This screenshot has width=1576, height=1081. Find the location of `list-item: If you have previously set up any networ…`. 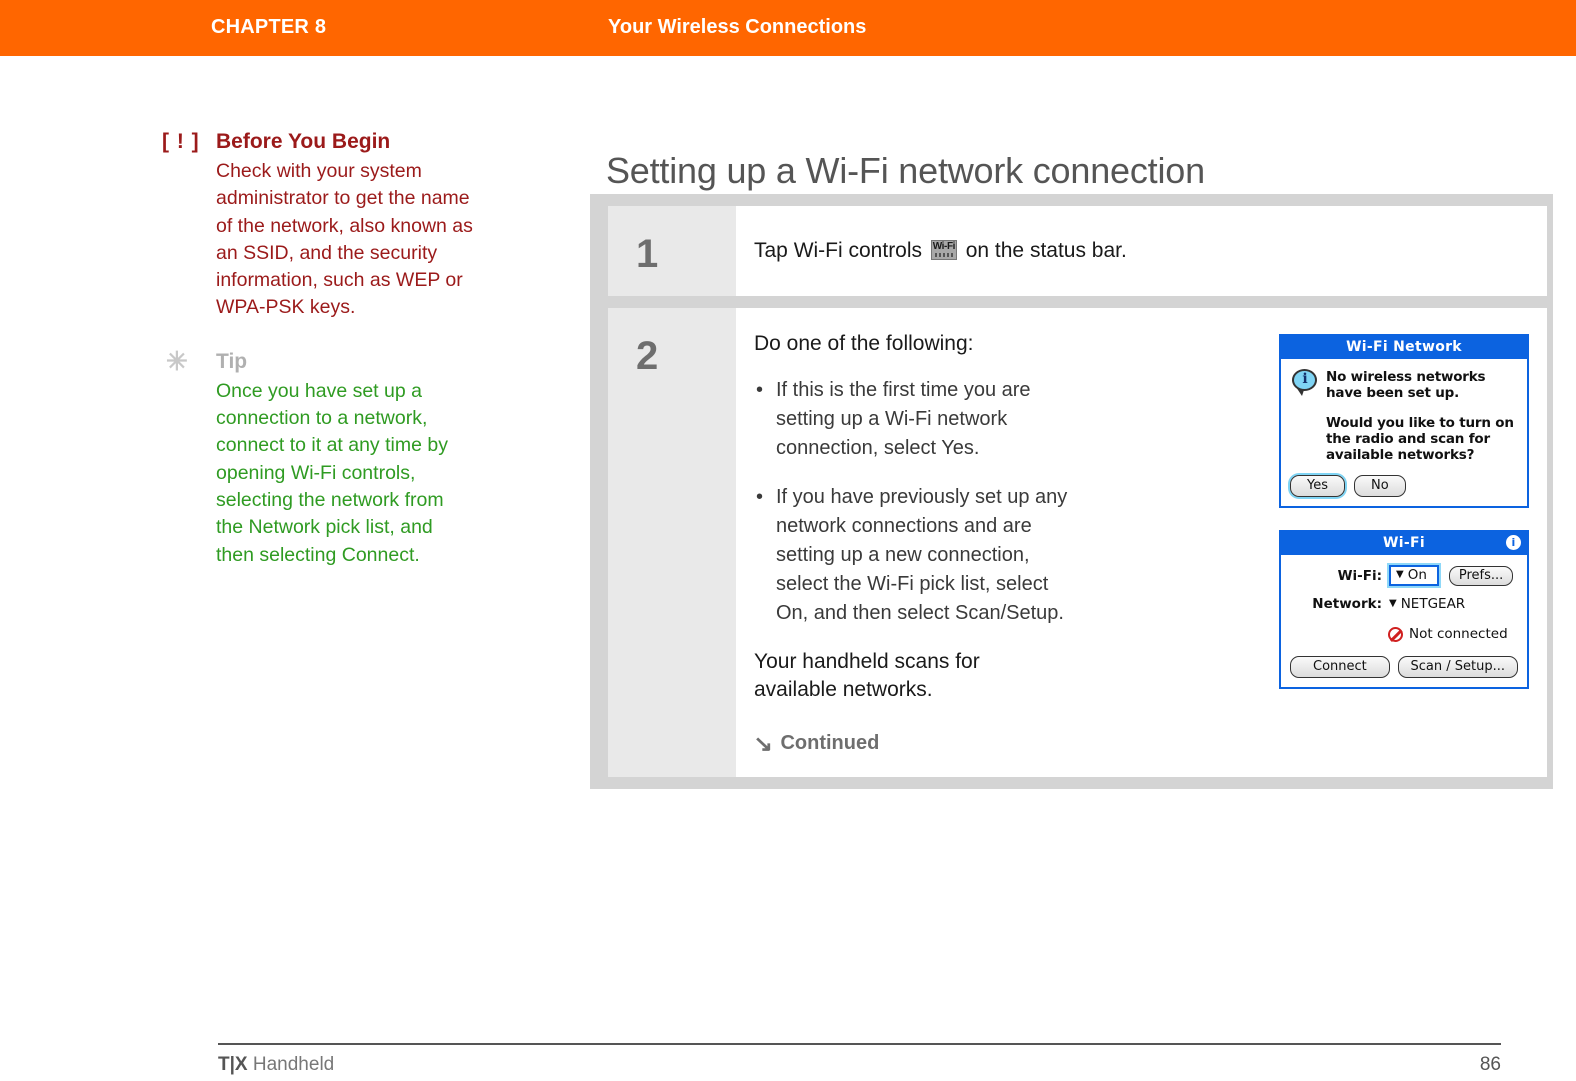

list-item: If you have previously set up any networ… is located at coordinates (915, 555).